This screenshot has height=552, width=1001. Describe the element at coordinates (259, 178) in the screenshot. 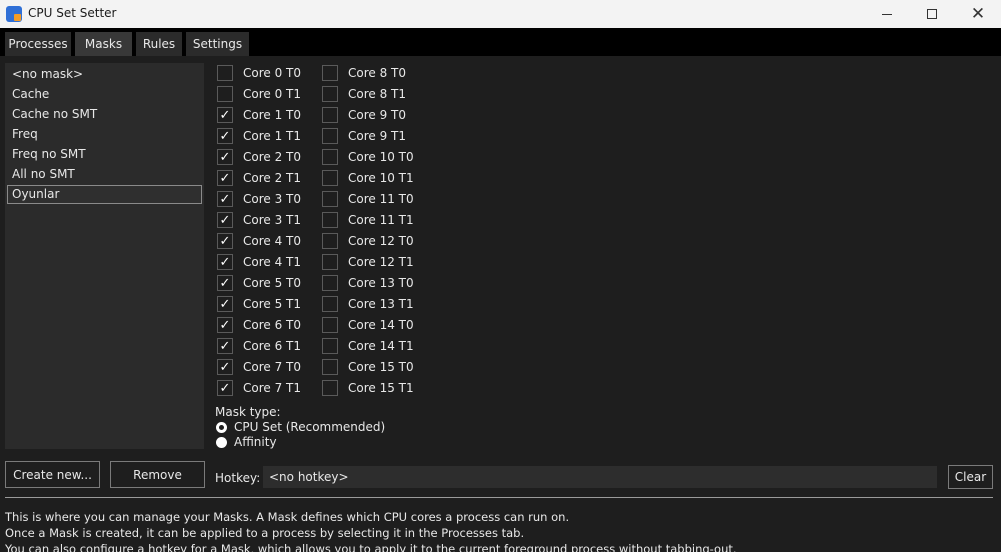

I see `core-checkbox-row: ✓ Core 2 T1` at that location.